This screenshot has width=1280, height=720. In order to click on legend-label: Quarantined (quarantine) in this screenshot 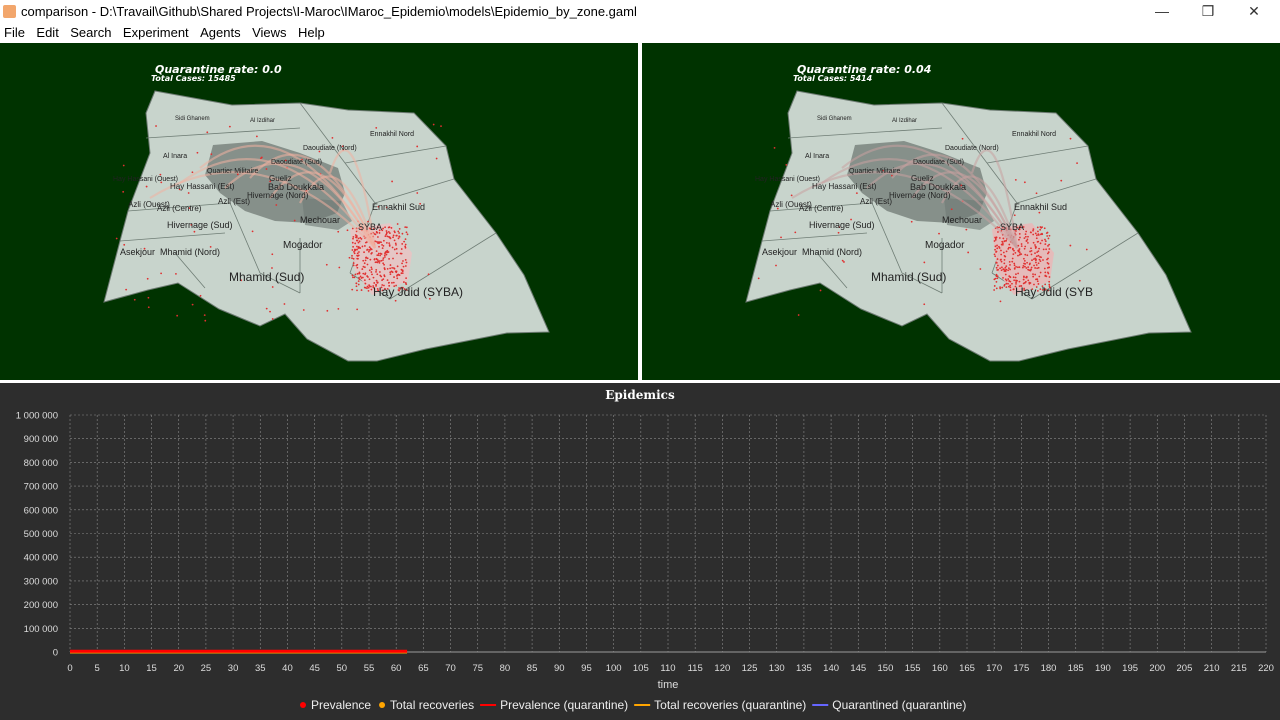, I will do `click(899, 705)`.